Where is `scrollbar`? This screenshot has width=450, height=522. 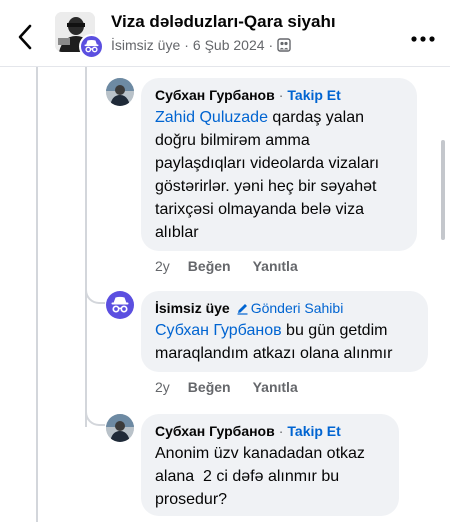 scrollbar is located at coordinates (443, 190).